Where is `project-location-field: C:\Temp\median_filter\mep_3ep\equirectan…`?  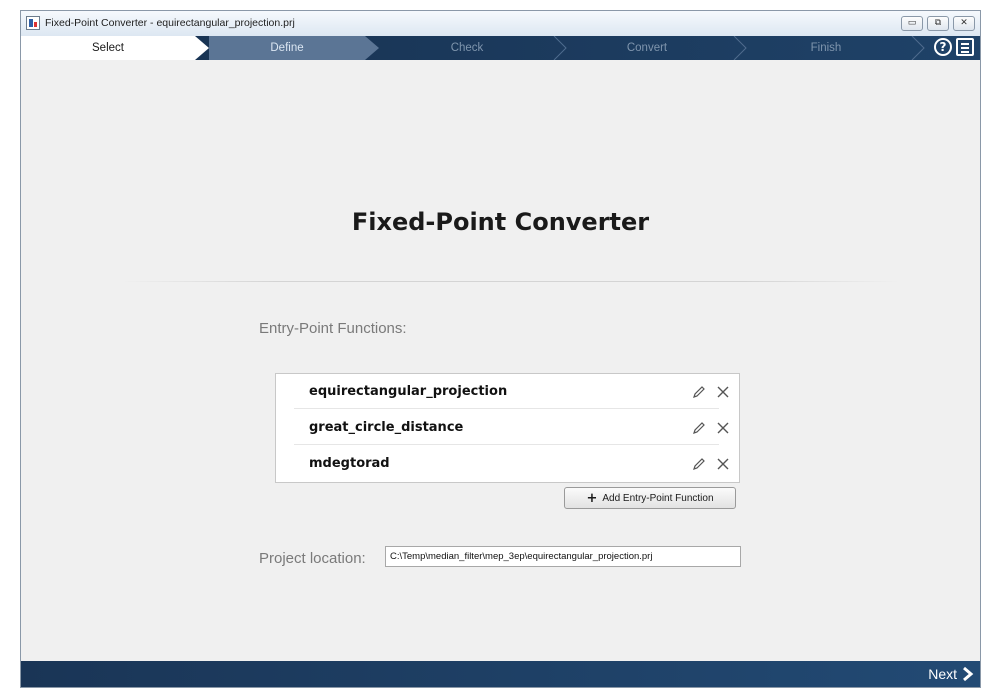 project-location-field: C:\Temp\median_filter\mep_3ep\equirectan… is located at coordinates (563, 556).